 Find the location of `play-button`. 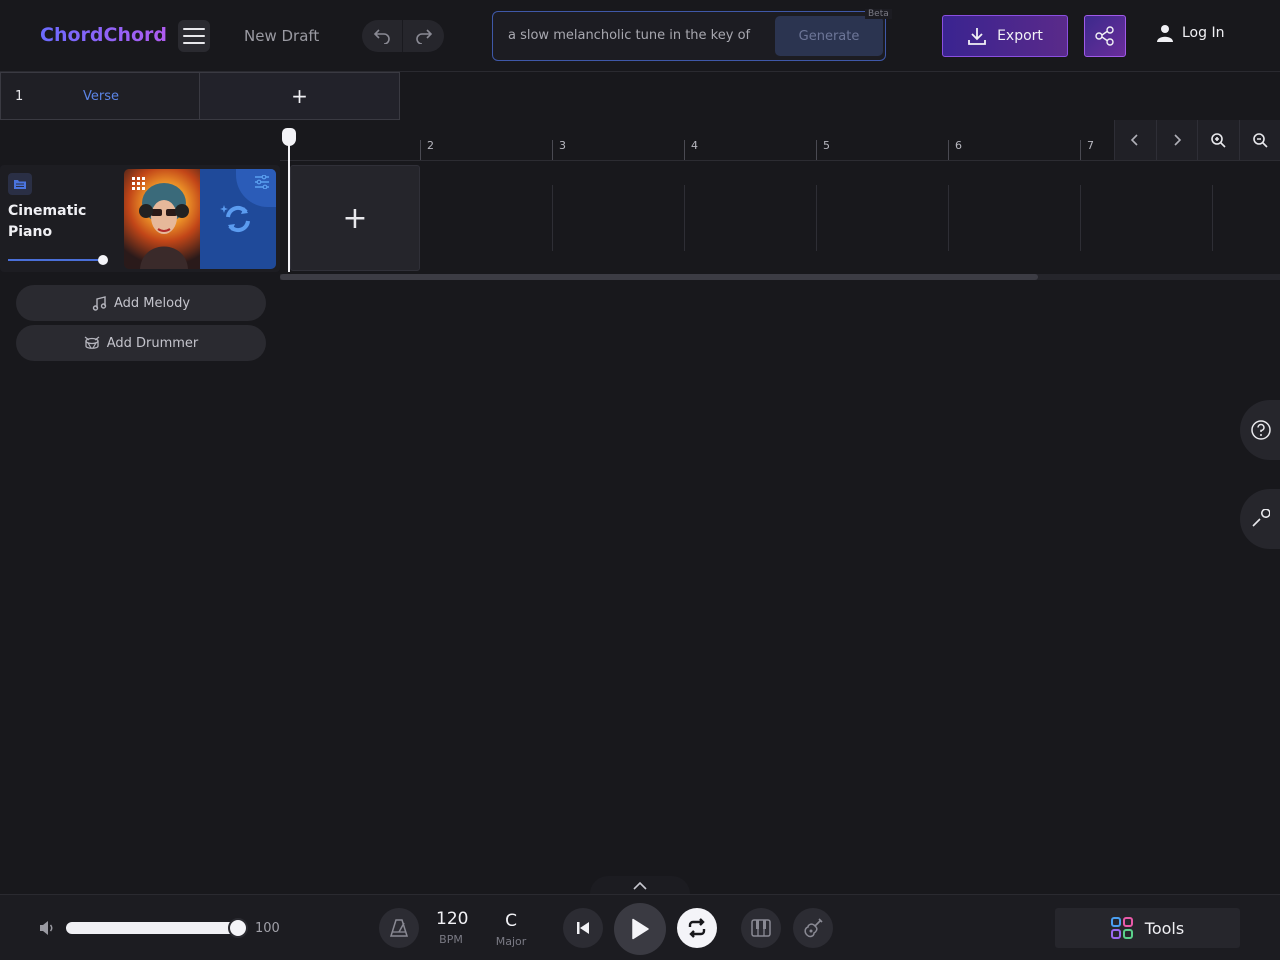

play-button is located at coordinates (640, 929).